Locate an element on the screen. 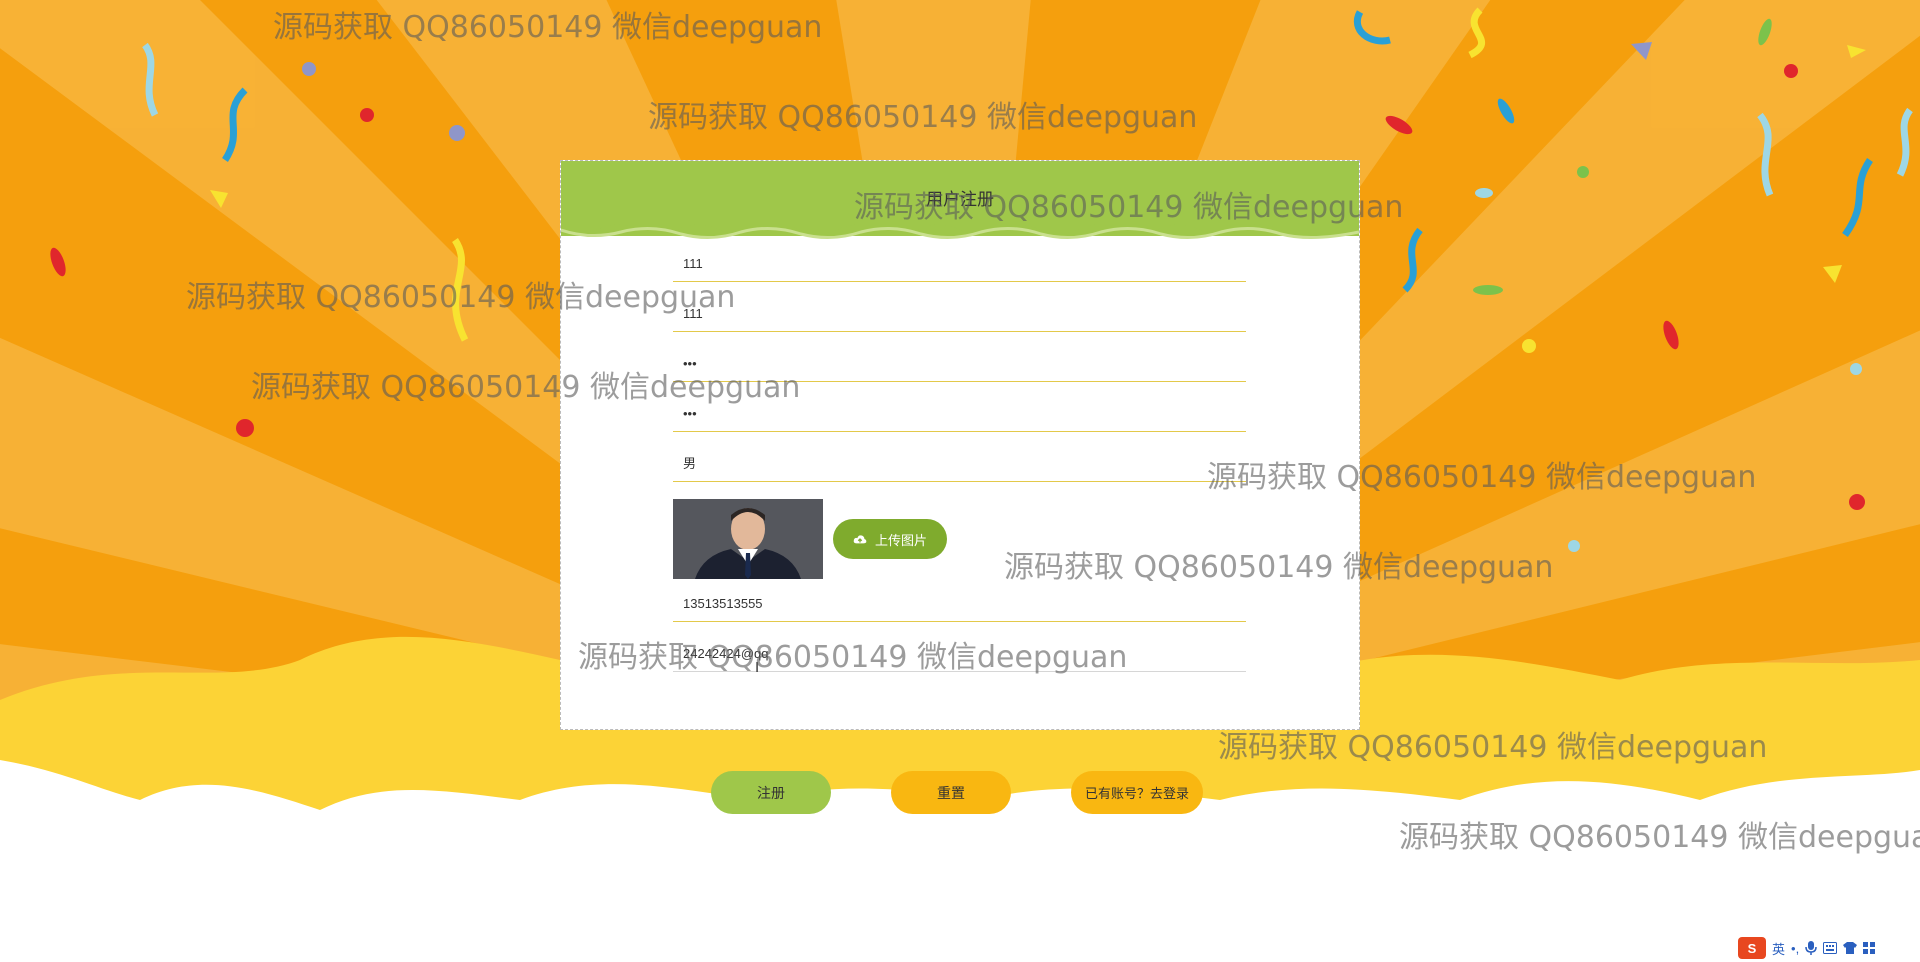 The width and height of the screenshot is (1920, 962). account-field is located at coordinates (959, 264).